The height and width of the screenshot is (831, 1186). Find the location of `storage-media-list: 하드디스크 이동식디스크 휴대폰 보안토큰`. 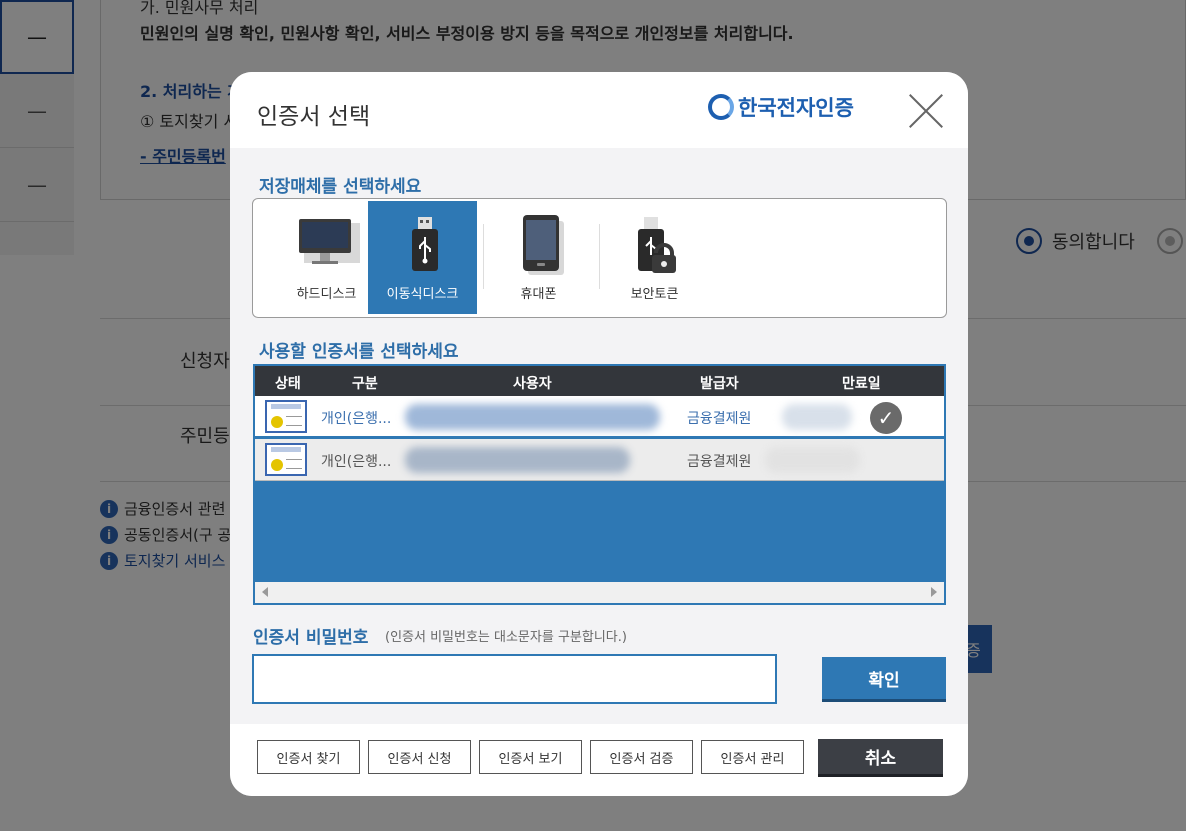

storage-media-list: 하드디스크 이동식디스크 휴대폰 보안토큰 is located at coordinates (599, 258).